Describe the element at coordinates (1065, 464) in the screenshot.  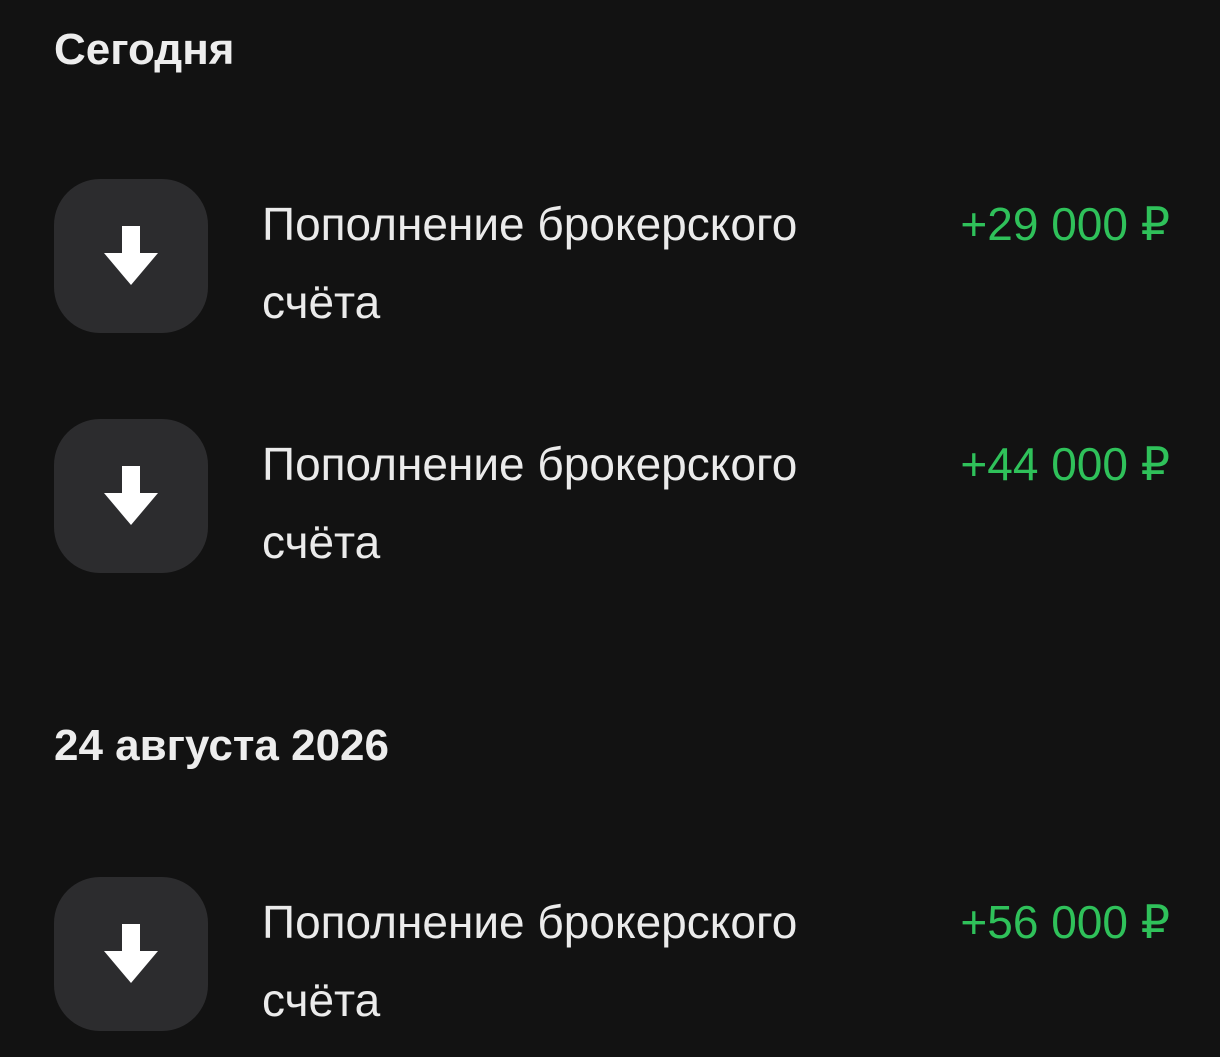
I see `operation-amount: +44 000 ₽` at that location.